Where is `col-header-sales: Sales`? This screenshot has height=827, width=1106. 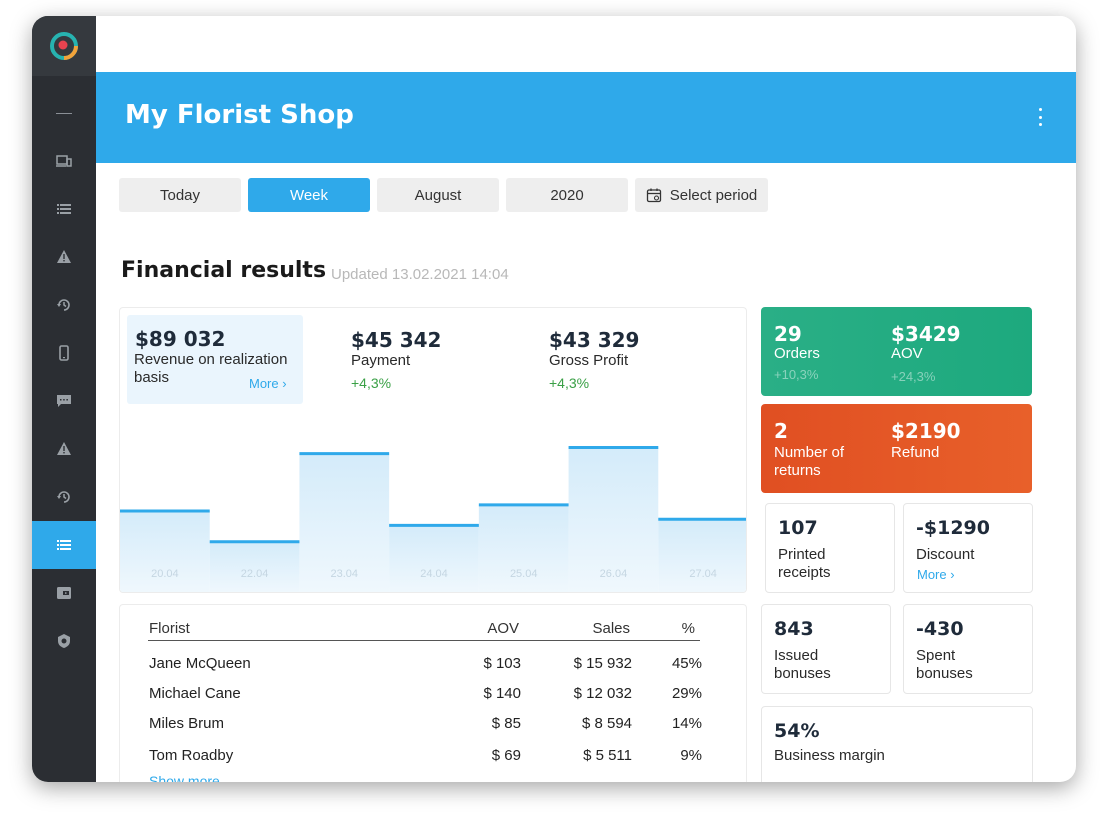
col-header-sales: Sales is located at coordinates (611, 628).